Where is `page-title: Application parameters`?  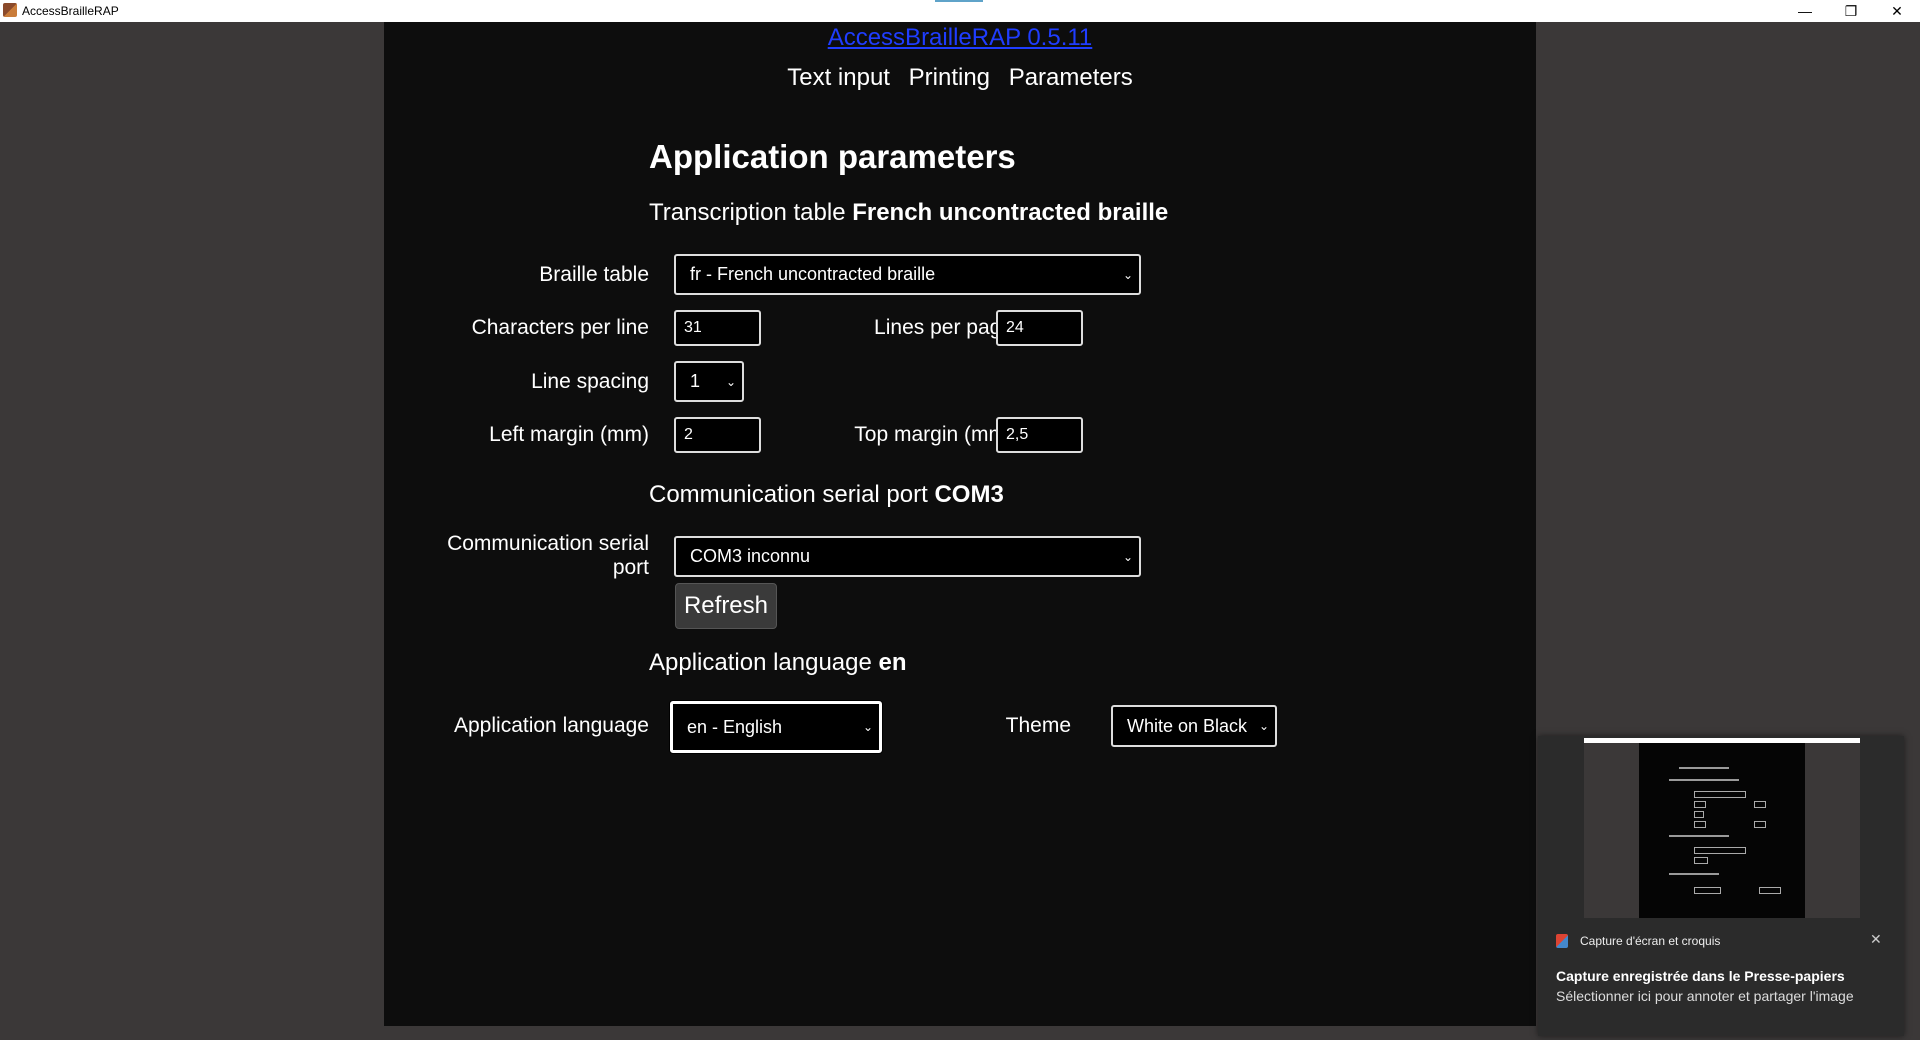
page-title: Application parameters is located at coordinates (832, 156).